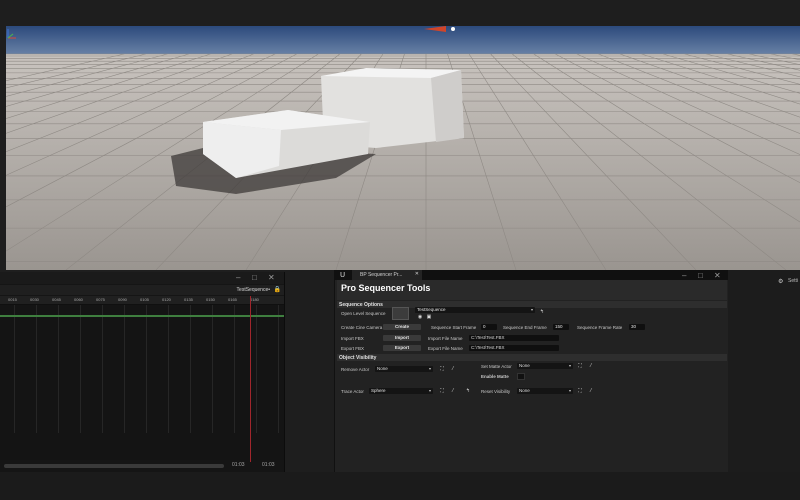  I want to click on end-frame-input: 150, so click(561, 327).